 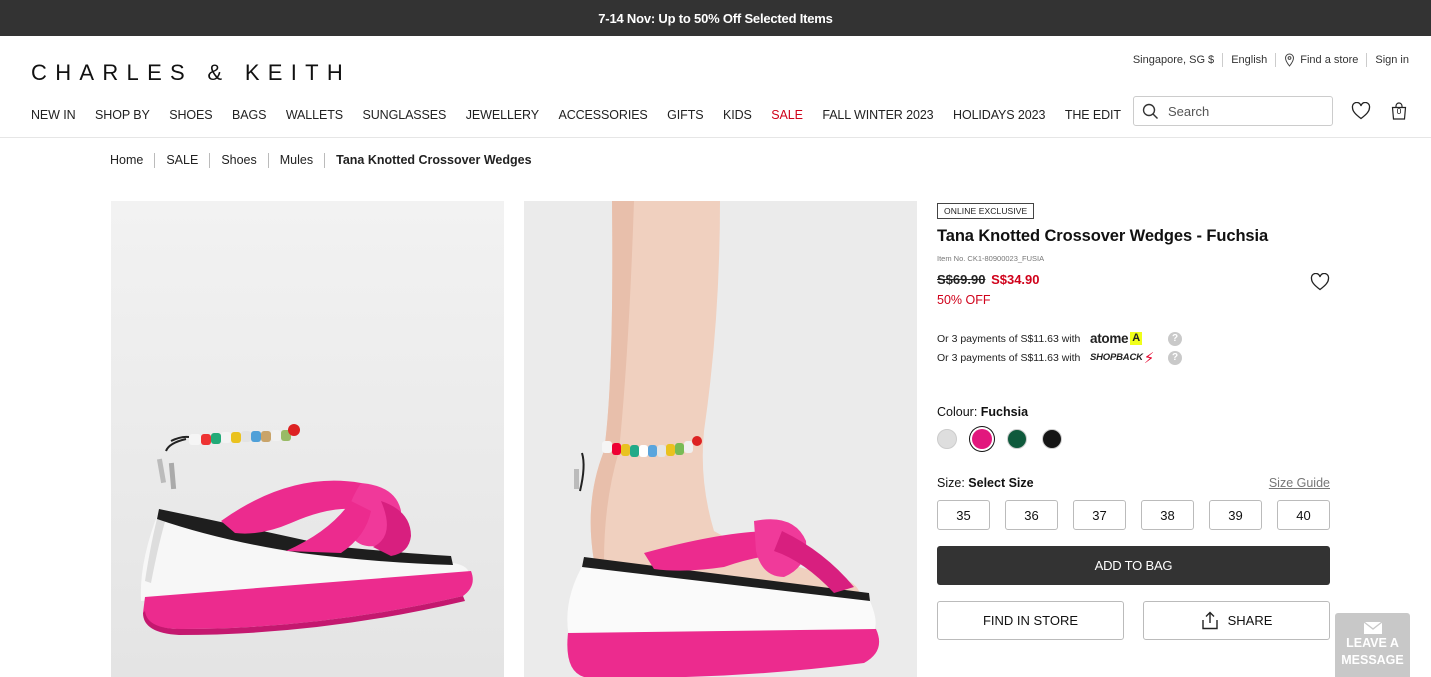 What do you see at coordinates (1175, 357) in the screenshot?
I see `shopback-info-icon: ?` at bounding box center [1175, 357].